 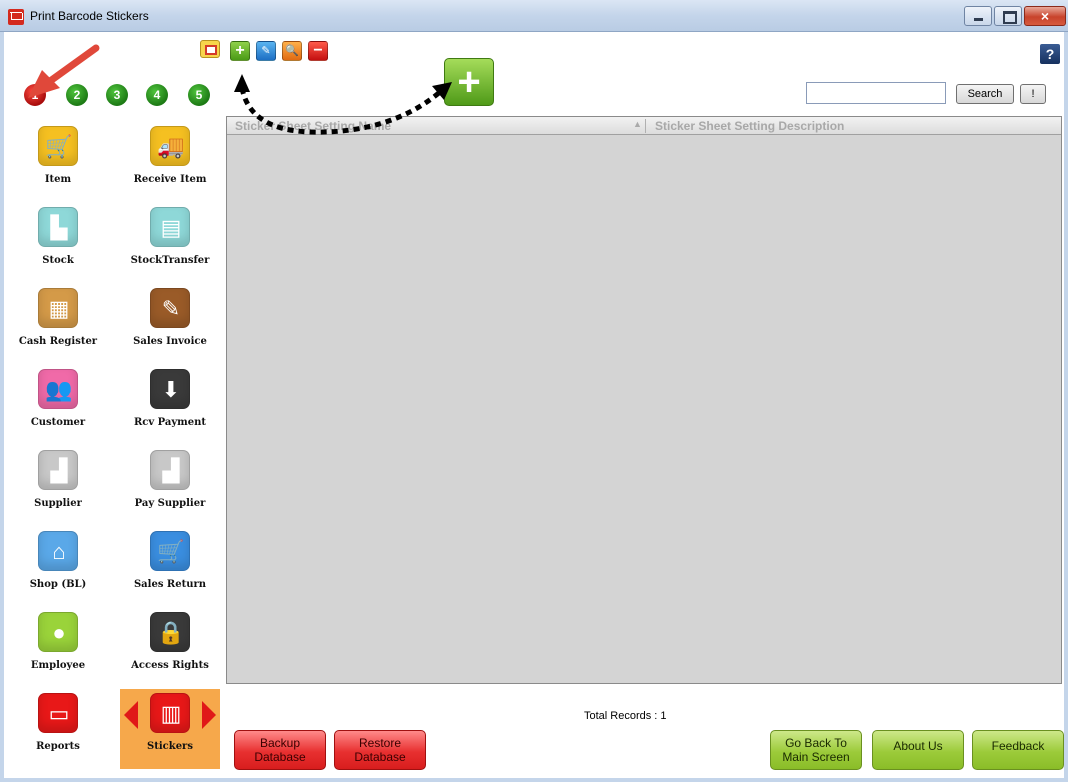 What do you see at coordinates (16, 17) in the screenshot?
I see `app-icon` at bounding box center [16, 17].